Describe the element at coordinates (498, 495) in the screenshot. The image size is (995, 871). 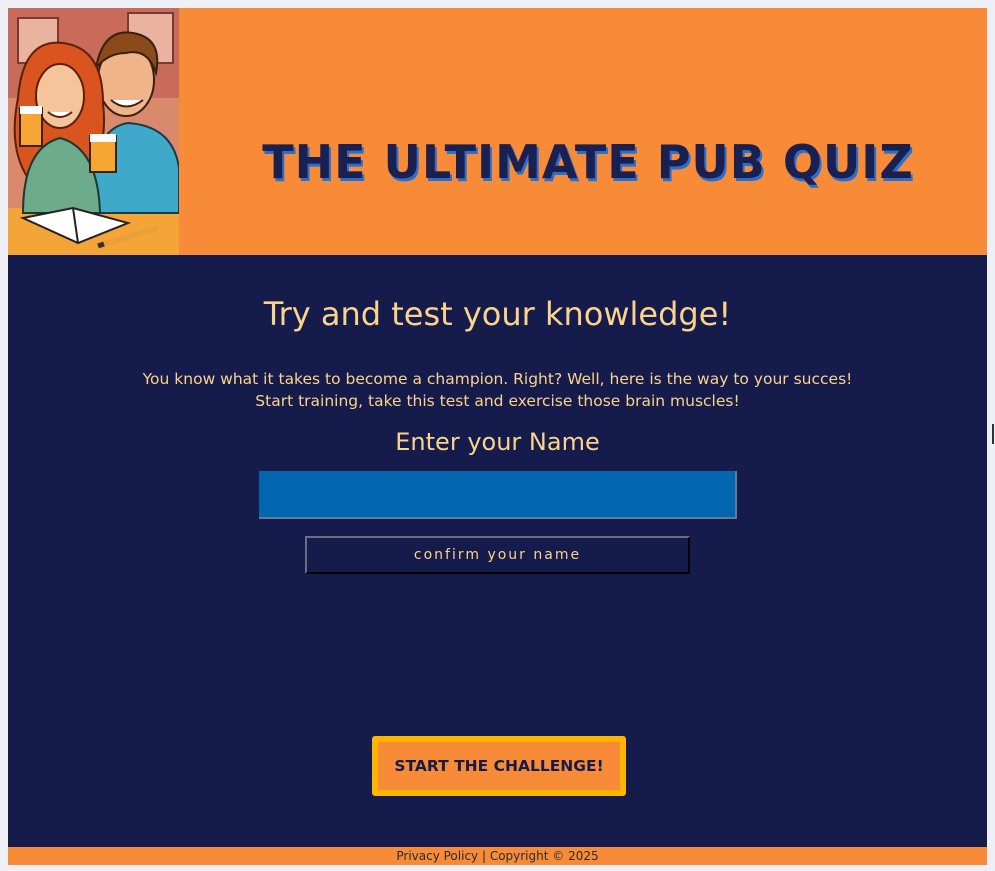
I see `name-input` at that location.